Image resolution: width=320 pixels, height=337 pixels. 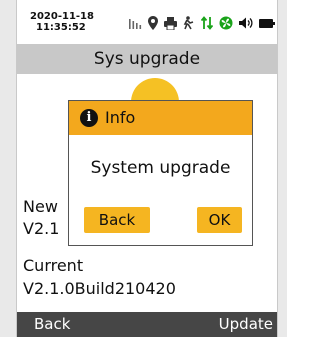 I want to click on new-version-value: V2.1, so click(x=41, y=228).